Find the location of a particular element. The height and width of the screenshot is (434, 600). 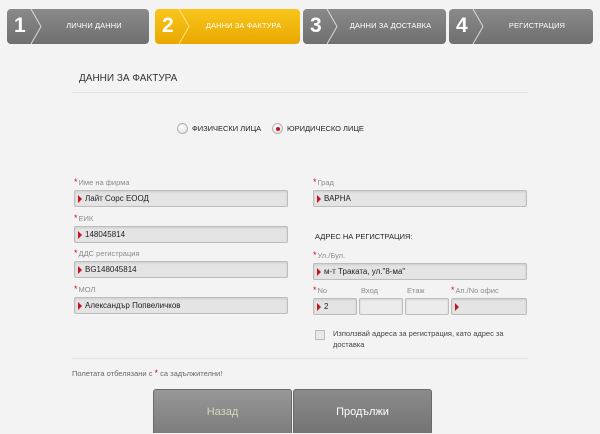

apt-label: *Ап./No офис is located at coordinates (475, 290).